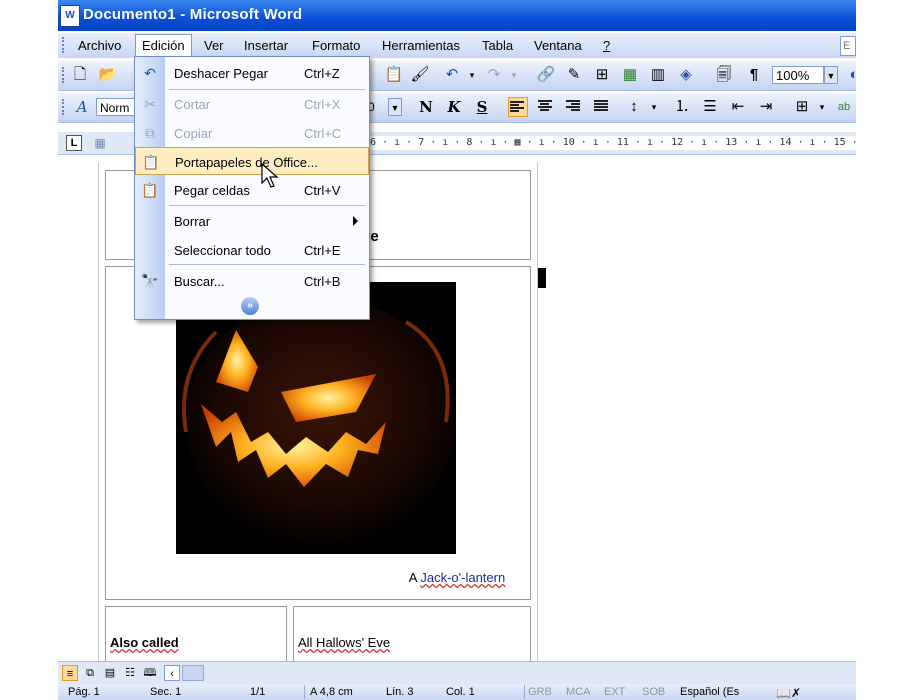 The image size is (900, 700). I want to click on hyperlink-icon: 🔗, so click(546, 75).